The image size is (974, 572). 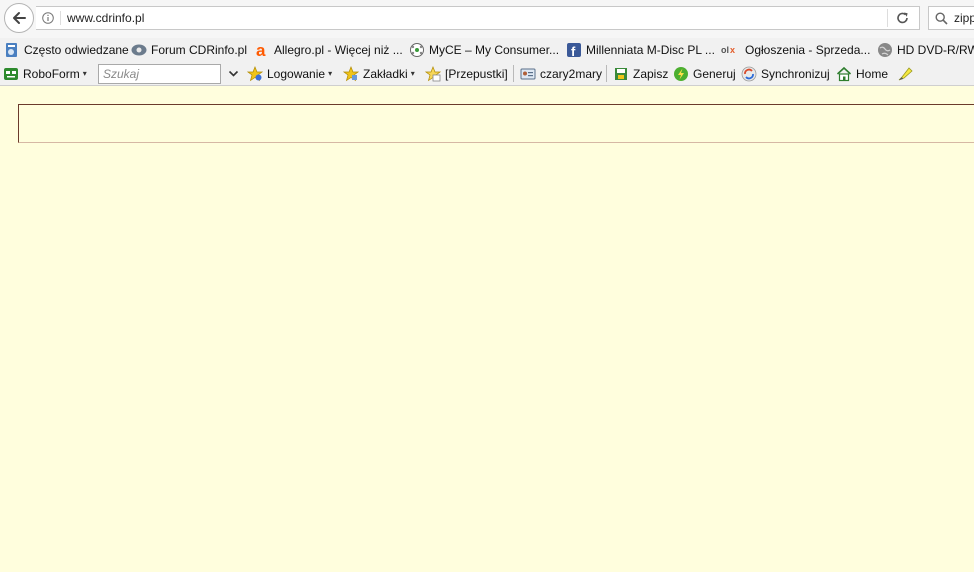 I want to click on highlighter-icon, so click(x=905, y=74).